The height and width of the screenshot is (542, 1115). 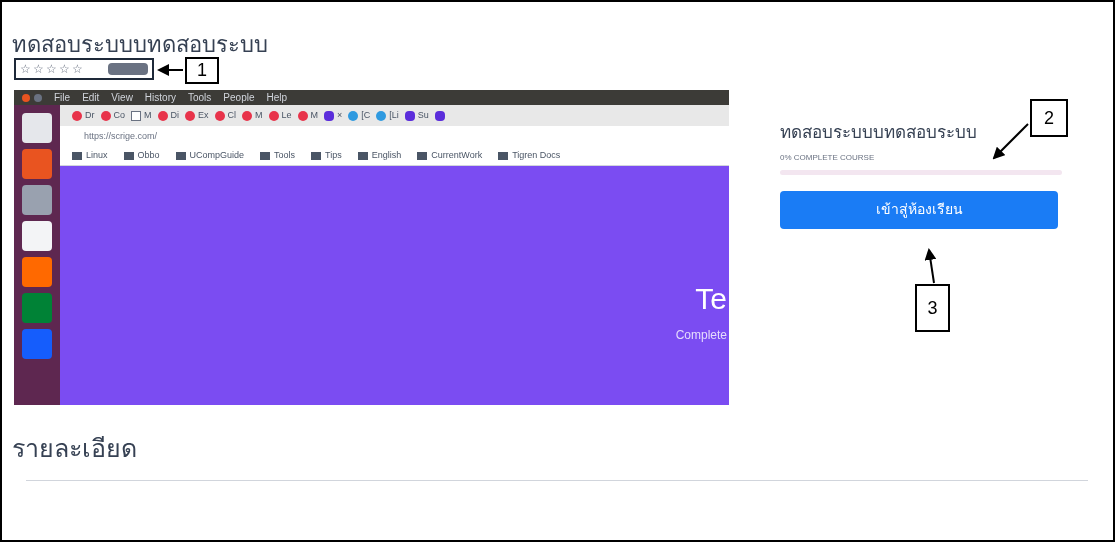 I want to click on details-heading: รายละเอียด, so click(x=74, y=449).